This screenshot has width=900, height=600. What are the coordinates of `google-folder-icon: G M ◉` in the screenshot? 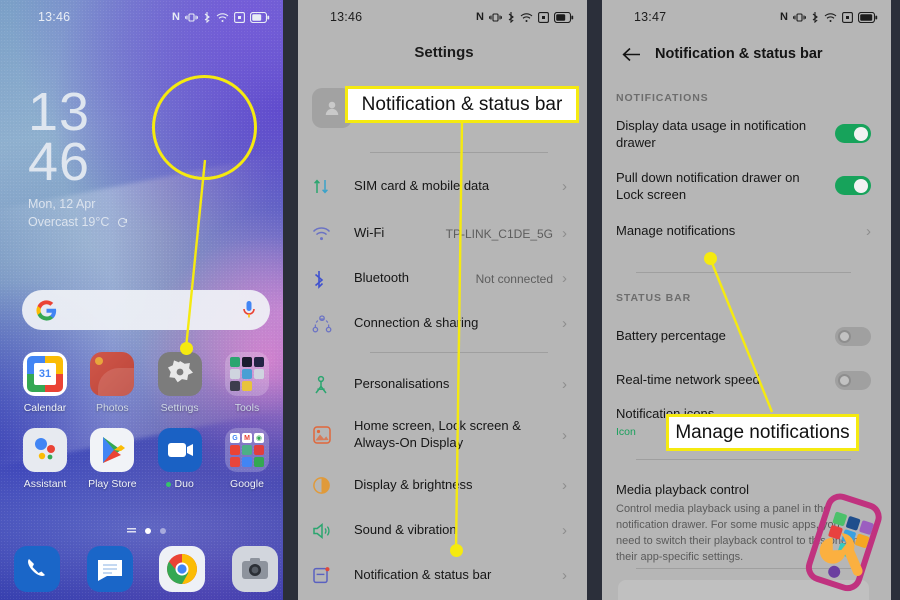 It's located at (246, 450).